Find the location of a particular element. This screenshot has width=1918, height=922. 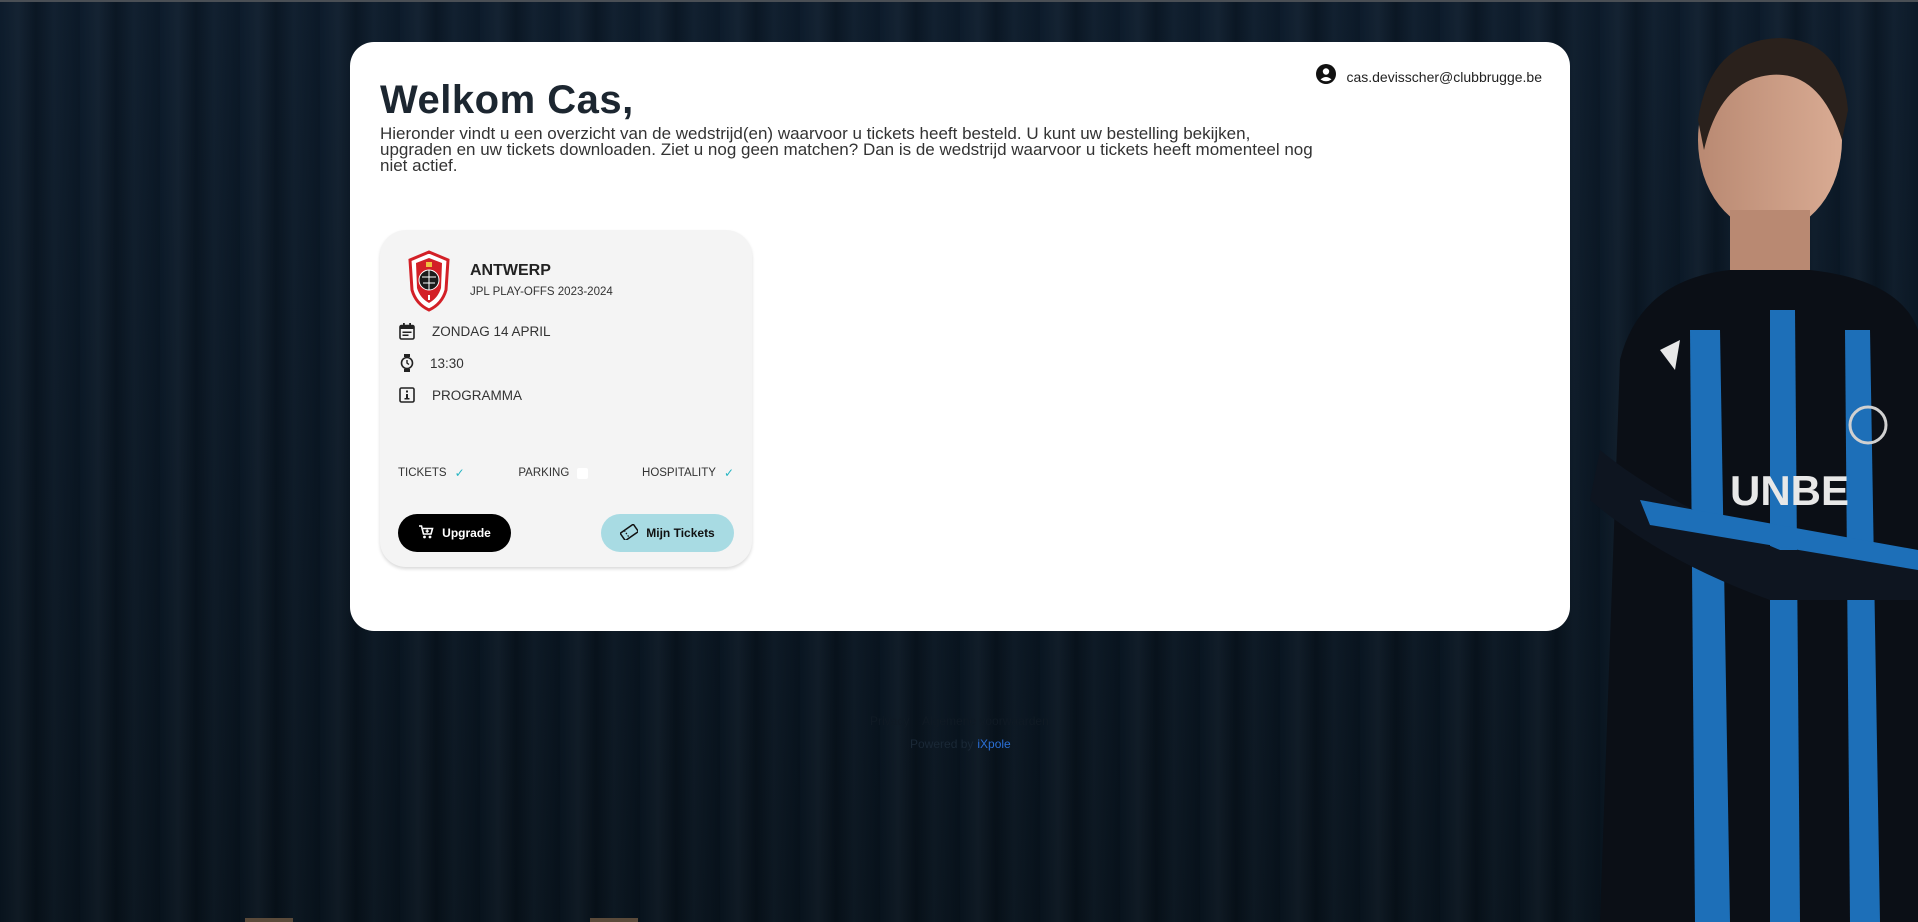

info-icon is located at coordinates (407, 395).